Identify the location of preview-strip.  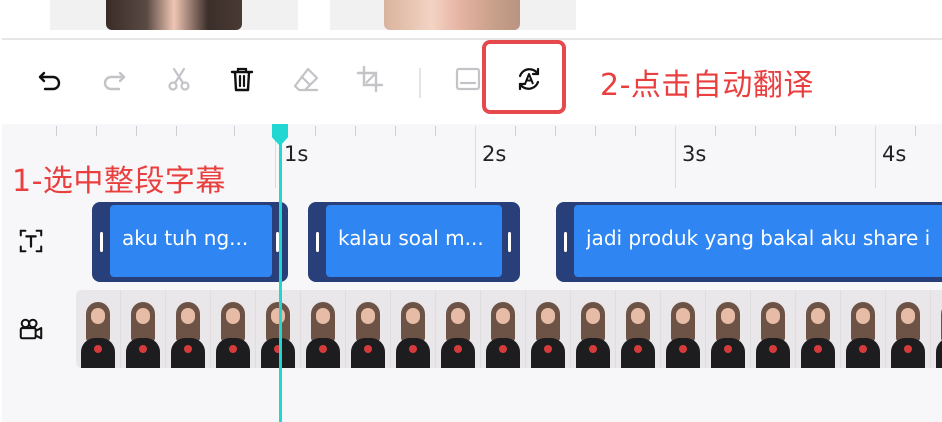
(471, 19).